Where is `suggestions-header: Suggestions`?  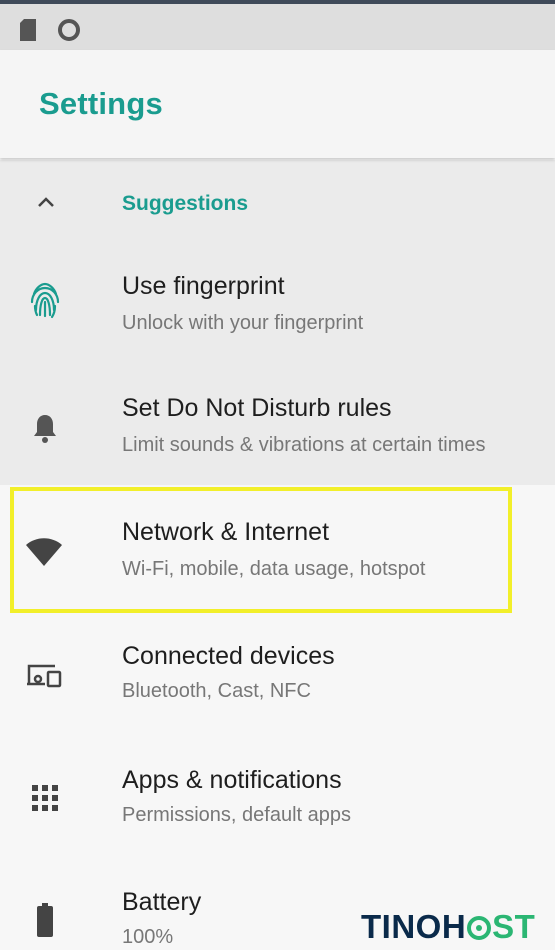 suggestions-header: Suggestions is located at coordinates (277, 203).